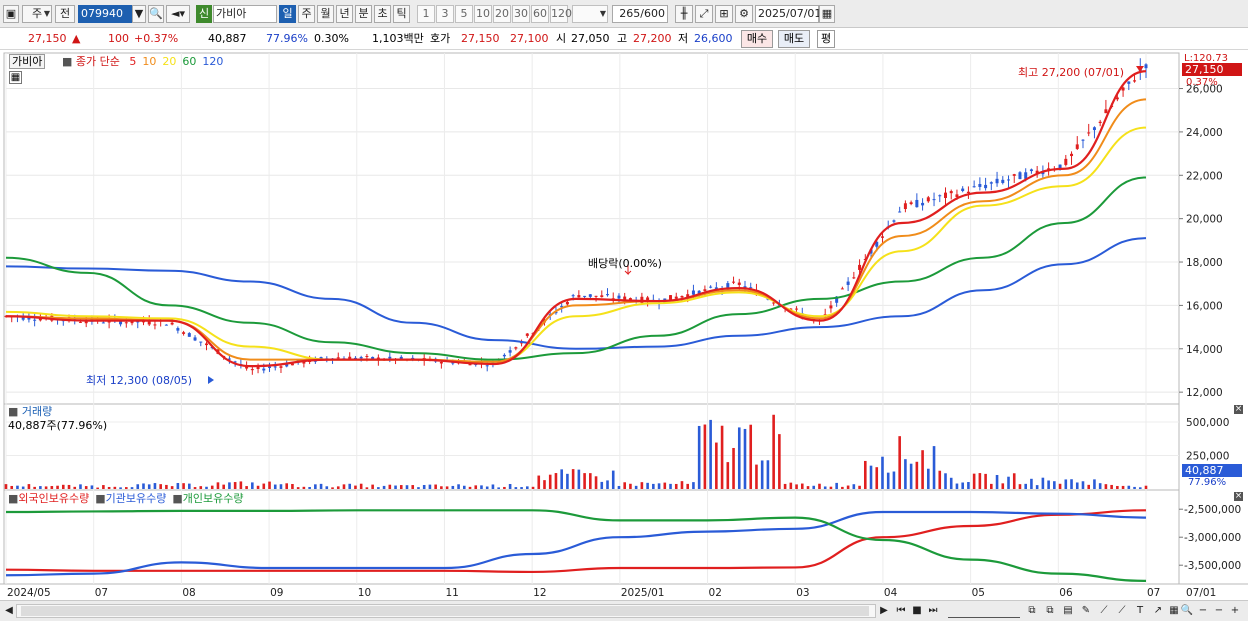  I want to click on low-annotation: 최저 12,300 (08/05), so click(139, 380).